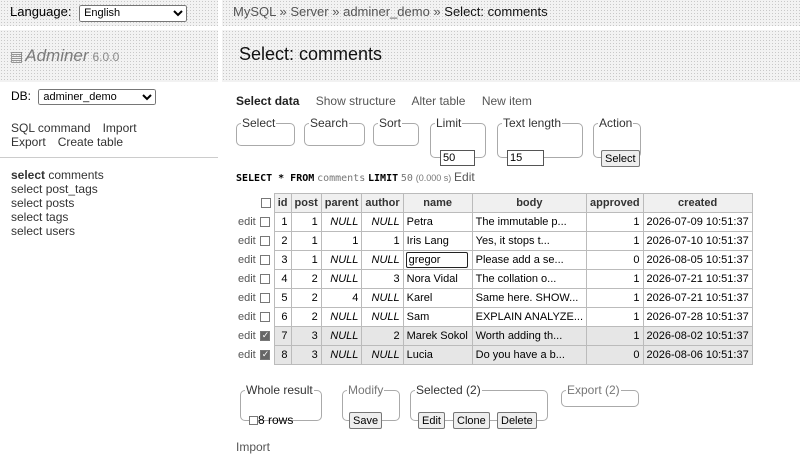 The image size is (800, 455). I want to click on col-id: id, so click(282, 203).